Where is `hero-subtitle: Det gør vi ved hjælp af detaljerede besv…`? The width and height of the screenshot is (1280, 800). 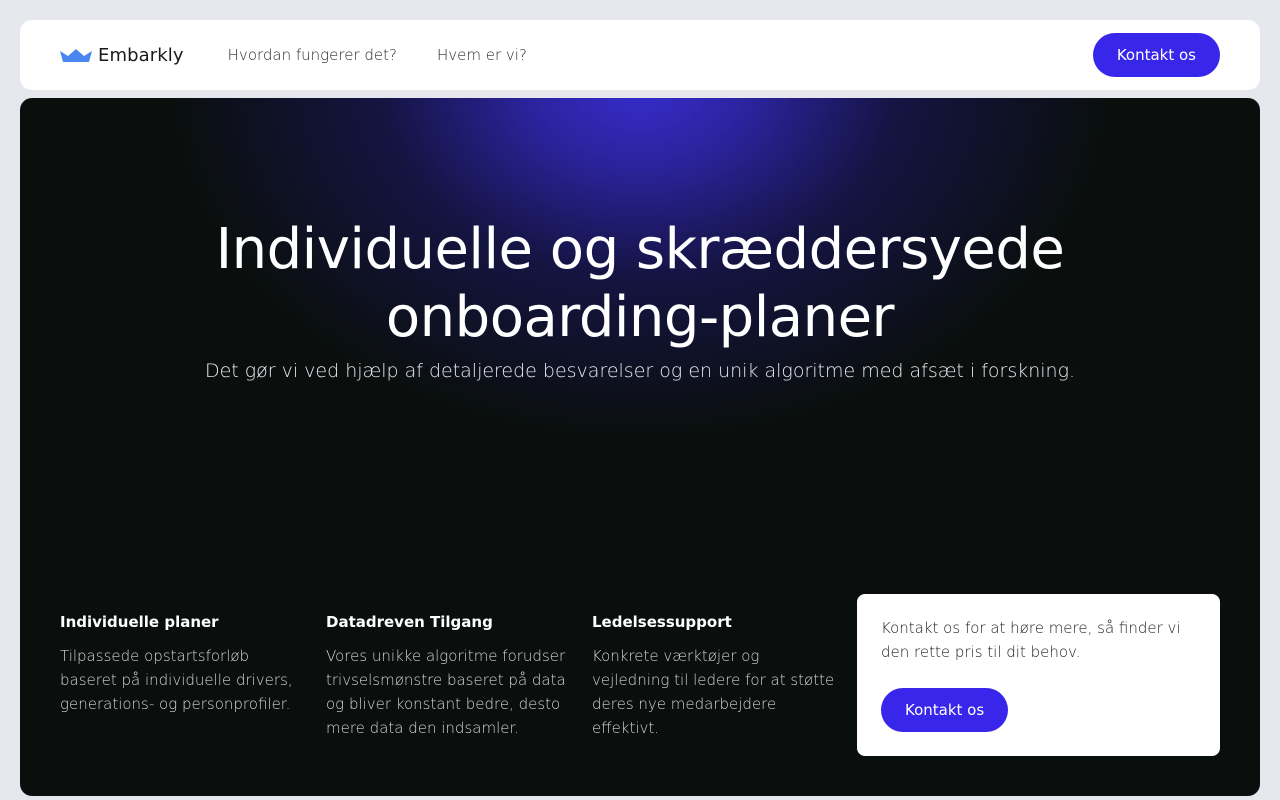 hero-subtitle: Det gør vi ved hjælp af detaljerede besv… is located at coordinates (640, 371).